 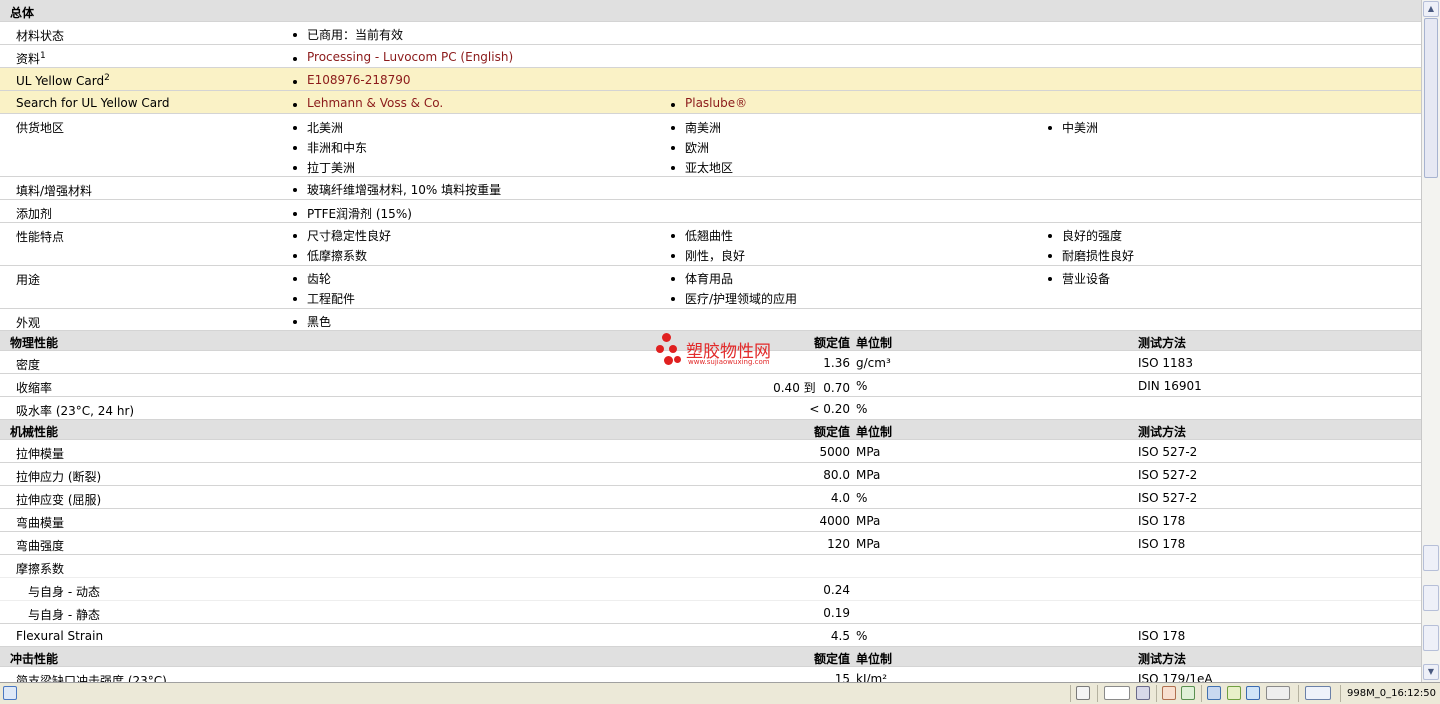 What do you see at coordinates (34, 388) in the screenshot?
I see `property-label: 收缩率` at bounding box center [34, 388].